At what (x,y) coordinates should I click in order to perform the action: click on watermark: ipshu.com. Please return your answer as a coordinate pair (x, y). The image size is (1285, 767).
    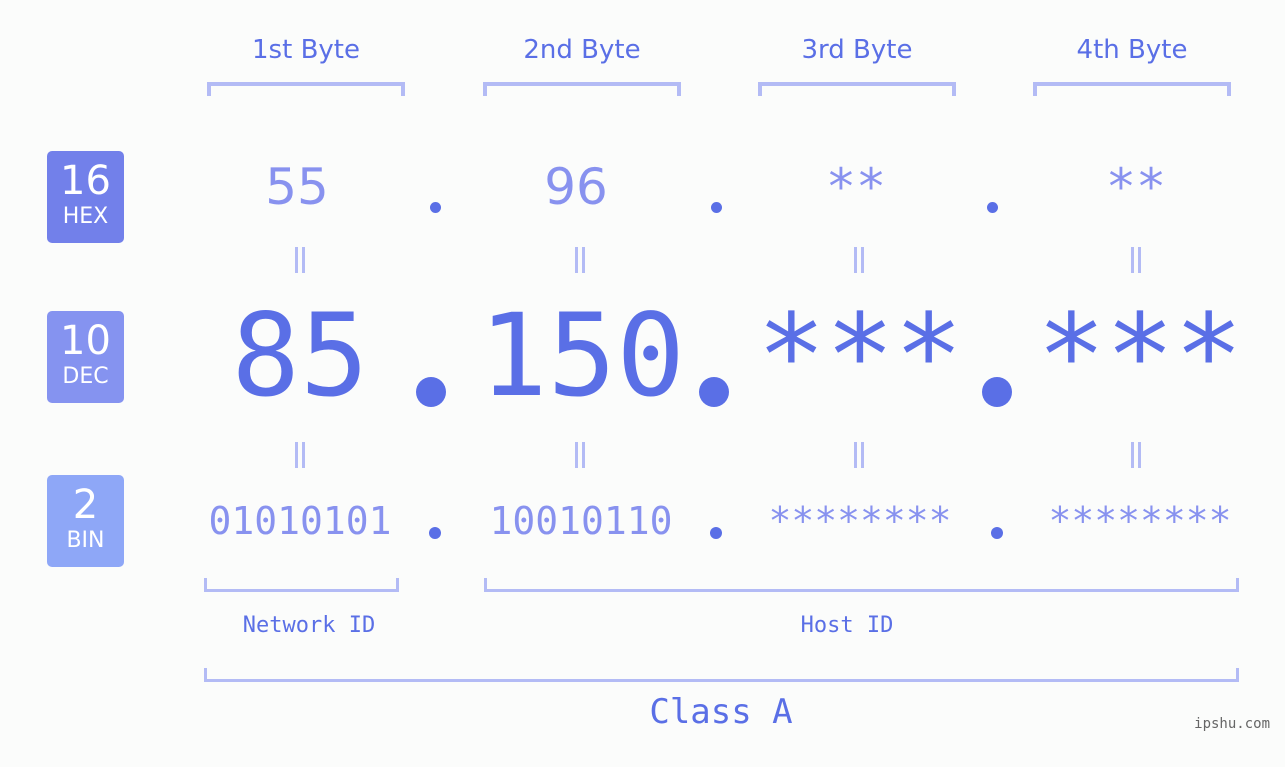
    Looking at the image, I should click on (1232, 724).